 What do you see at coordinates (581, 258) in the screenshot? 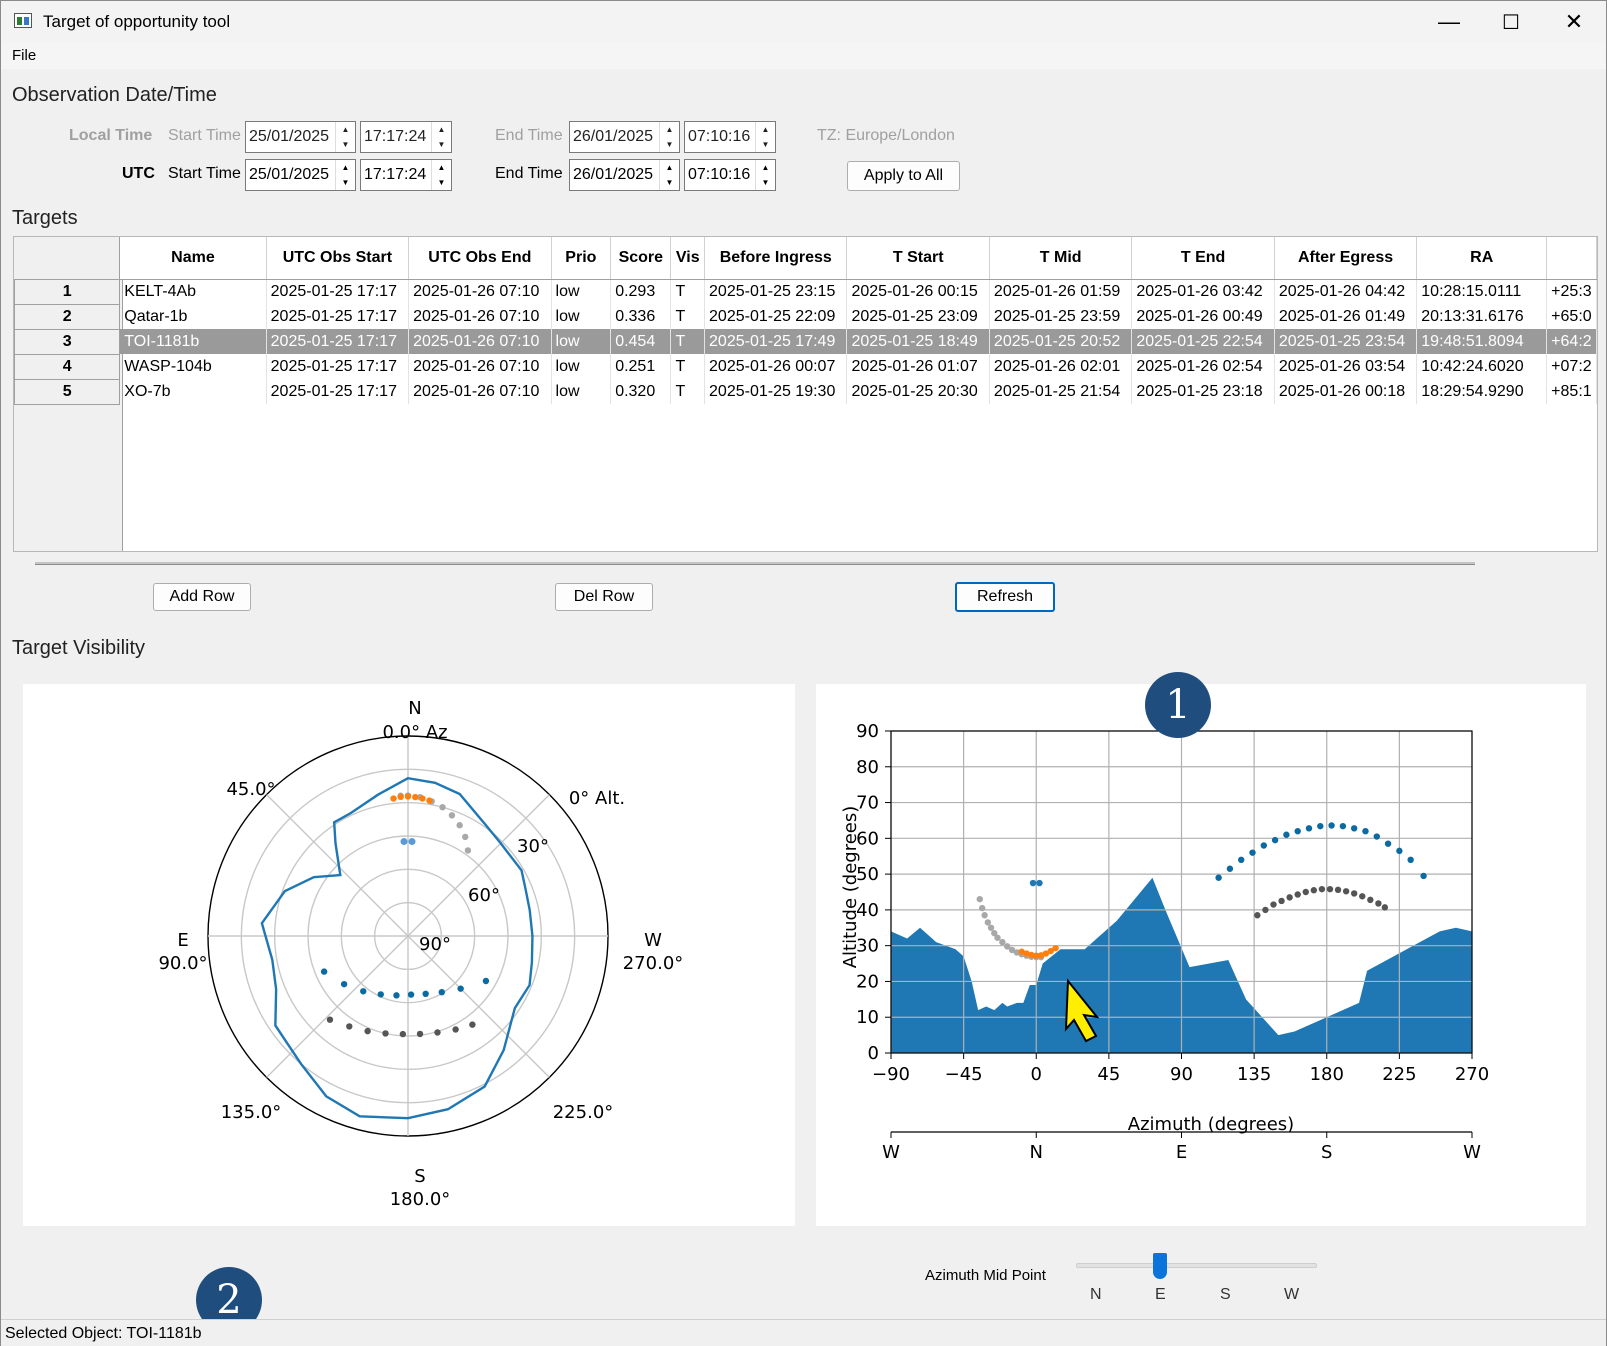
I see `column-header: Prio` at bounding box center [581, 258].